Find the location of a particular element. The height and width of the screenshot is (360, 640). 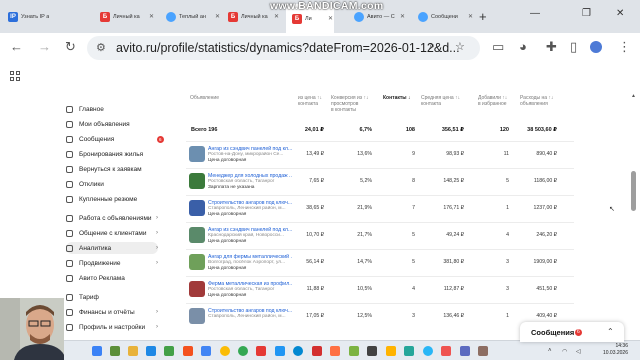

site-settings-icon: ⚙ is located at coordinates (101, 47).